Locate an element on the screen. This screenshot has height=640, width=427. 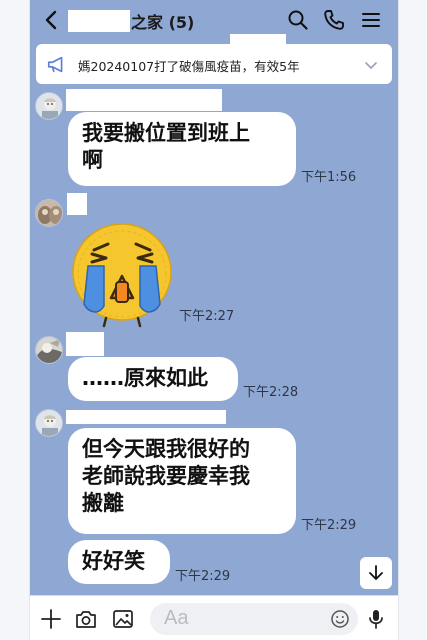
chat-title-suffix: 之家 is located at coordinates (147, 22).